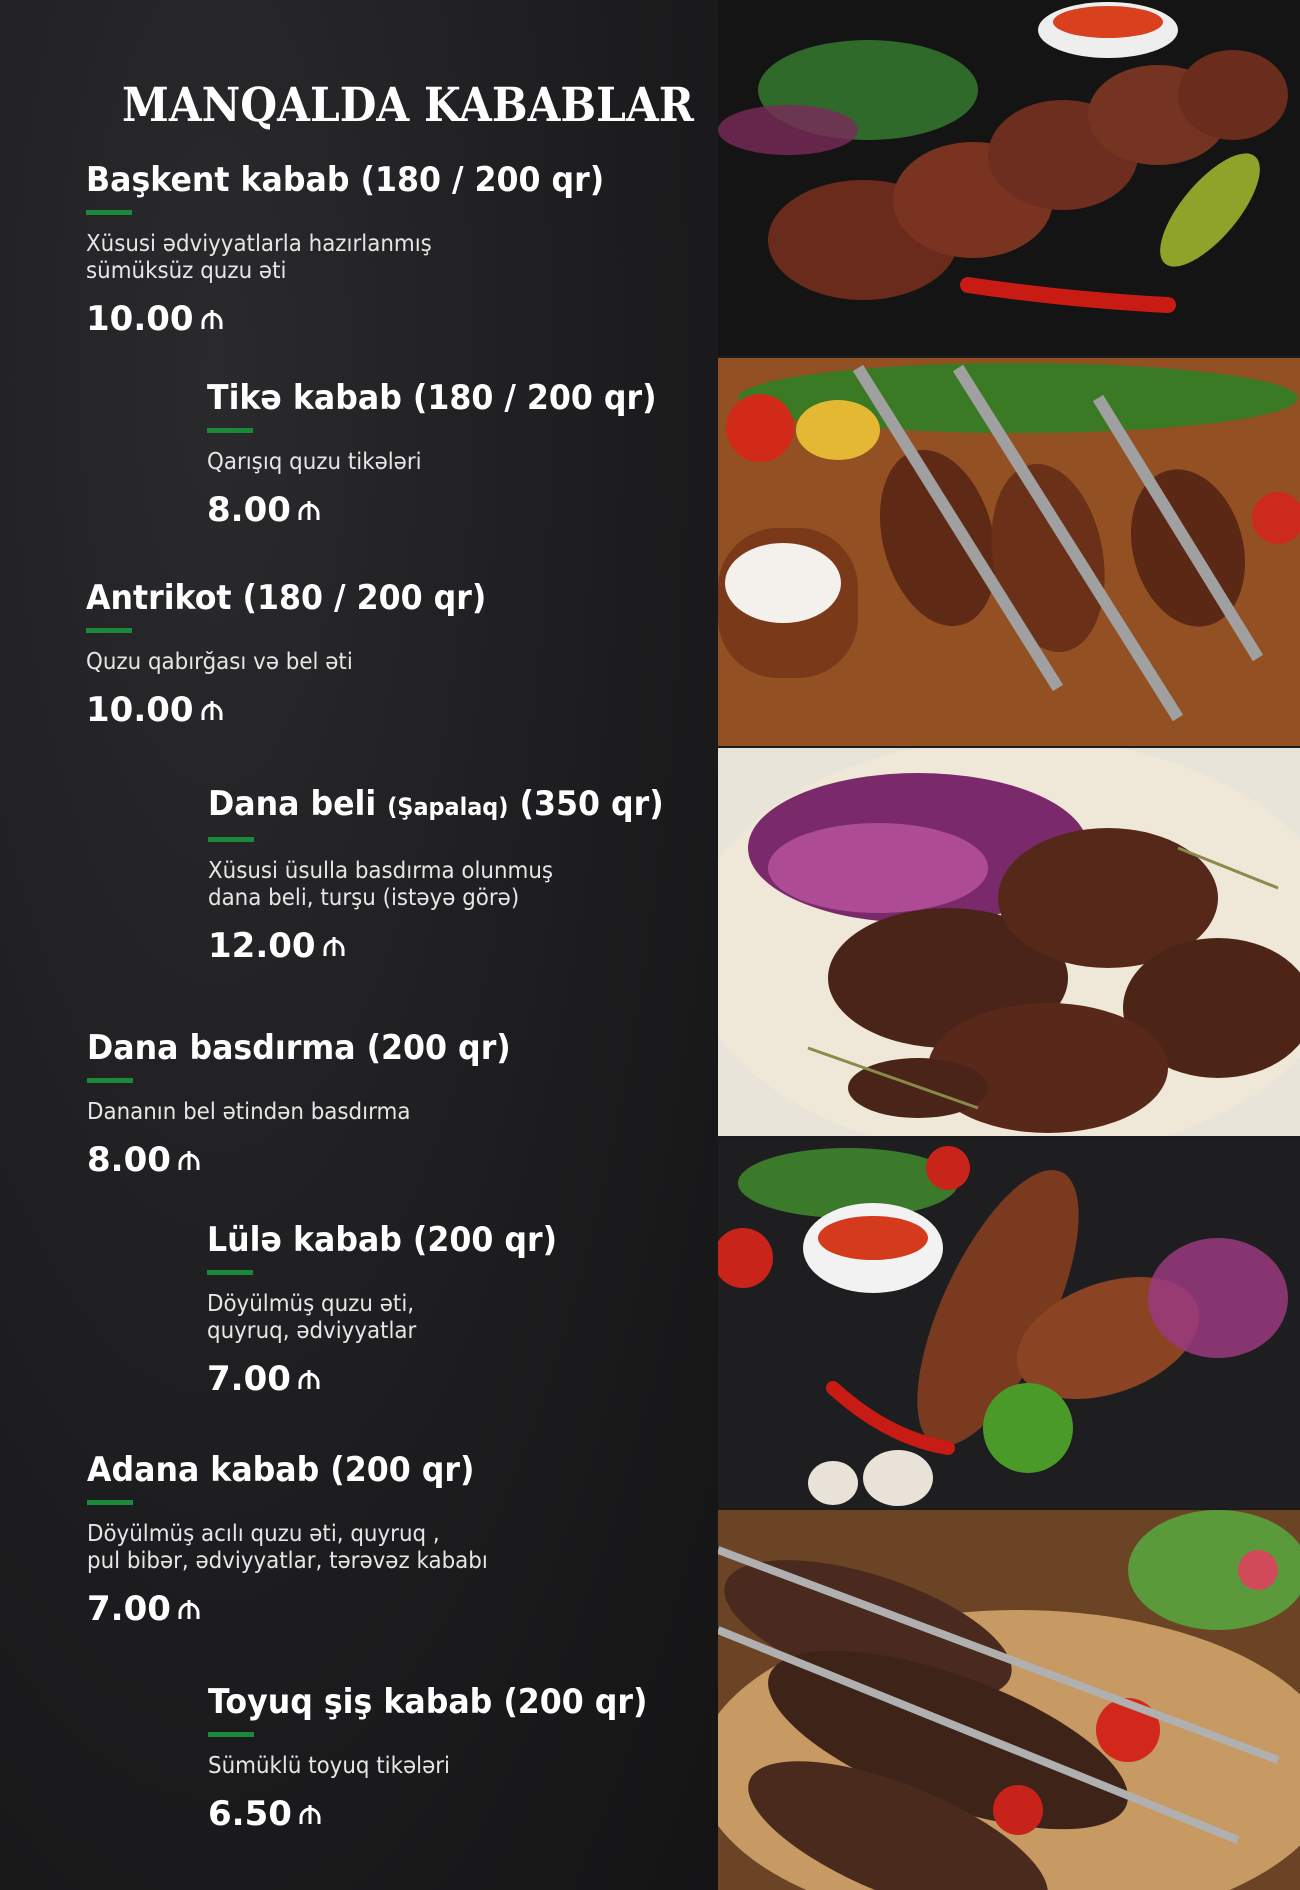 The width and height of the screenshot is (1300, 1890). I want to click on photo-baskent-kabab, so click(1009, 178).